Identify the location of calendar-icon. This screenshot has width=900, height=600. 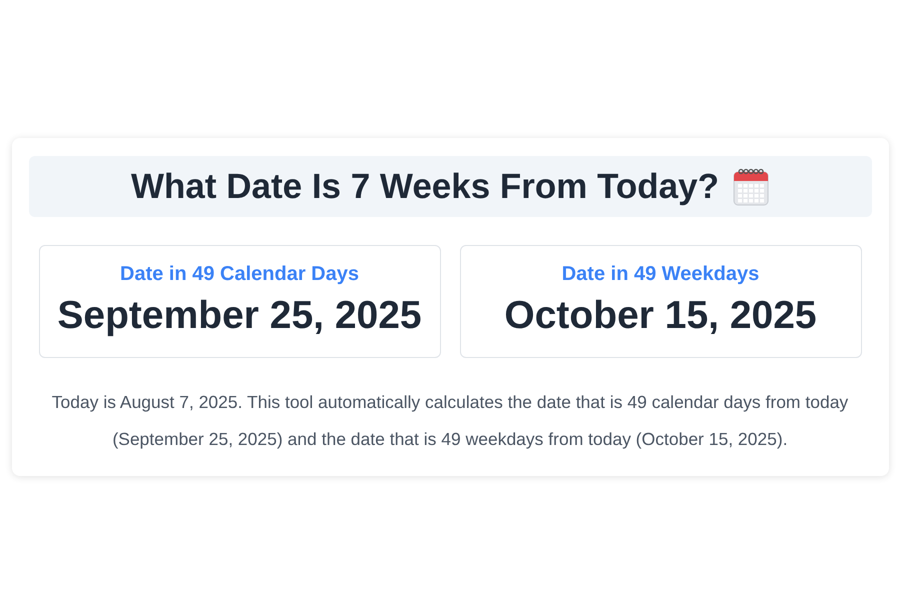
(751, 187).